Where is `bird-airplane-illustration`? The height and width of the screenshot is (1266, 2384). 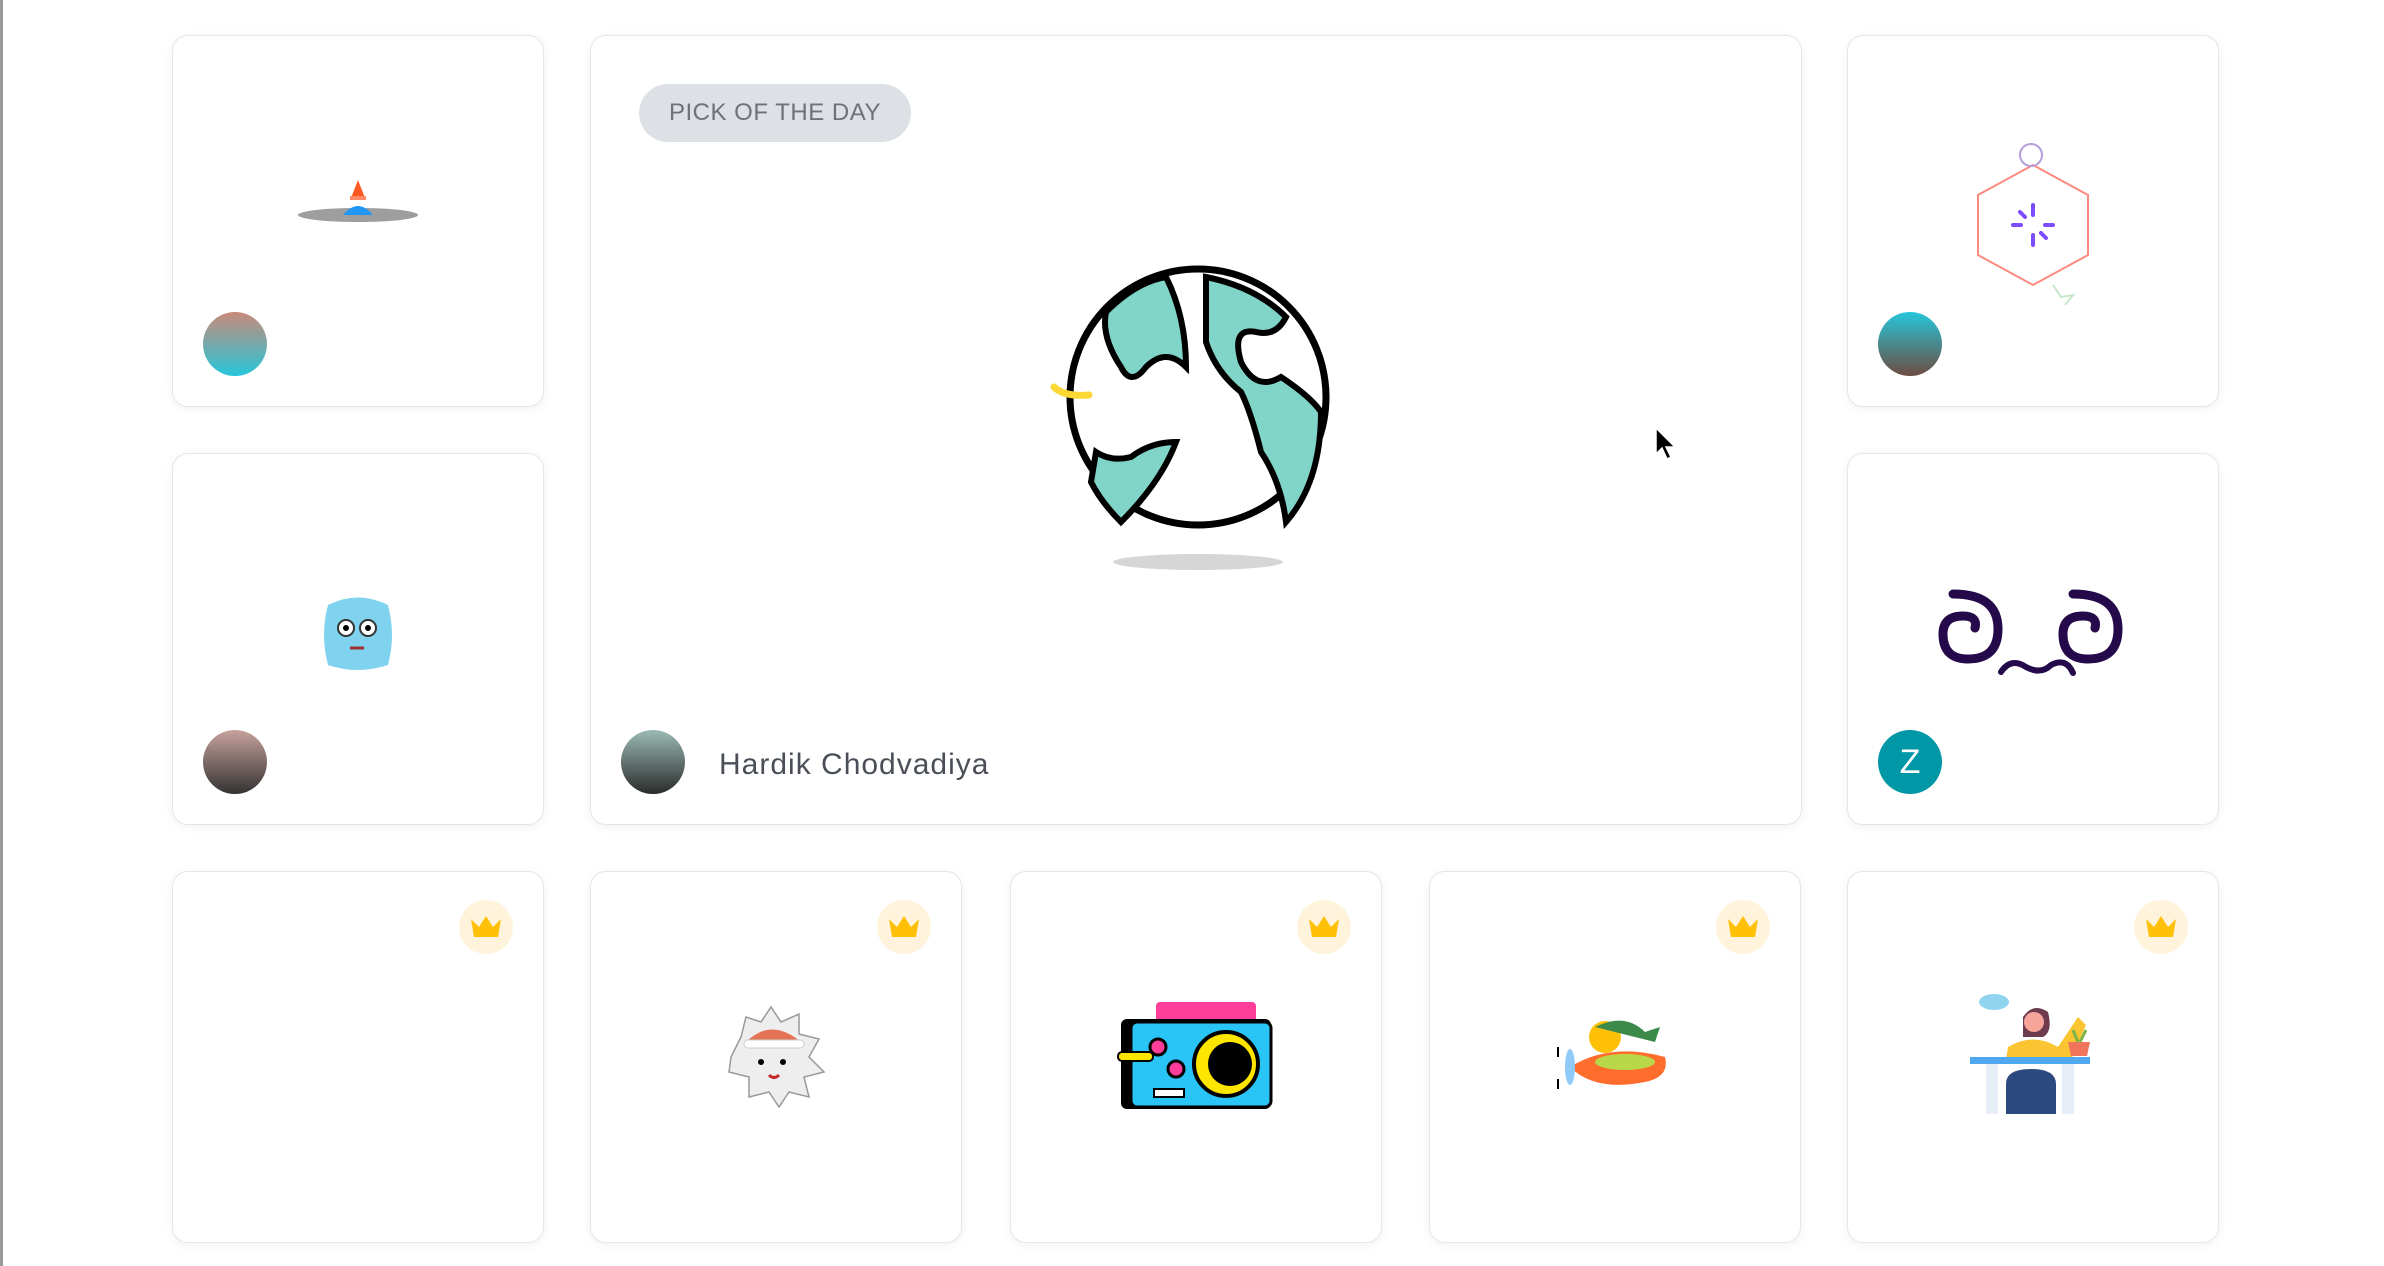
bird-airplane-illustration is located at coordinates (1611, 1054).